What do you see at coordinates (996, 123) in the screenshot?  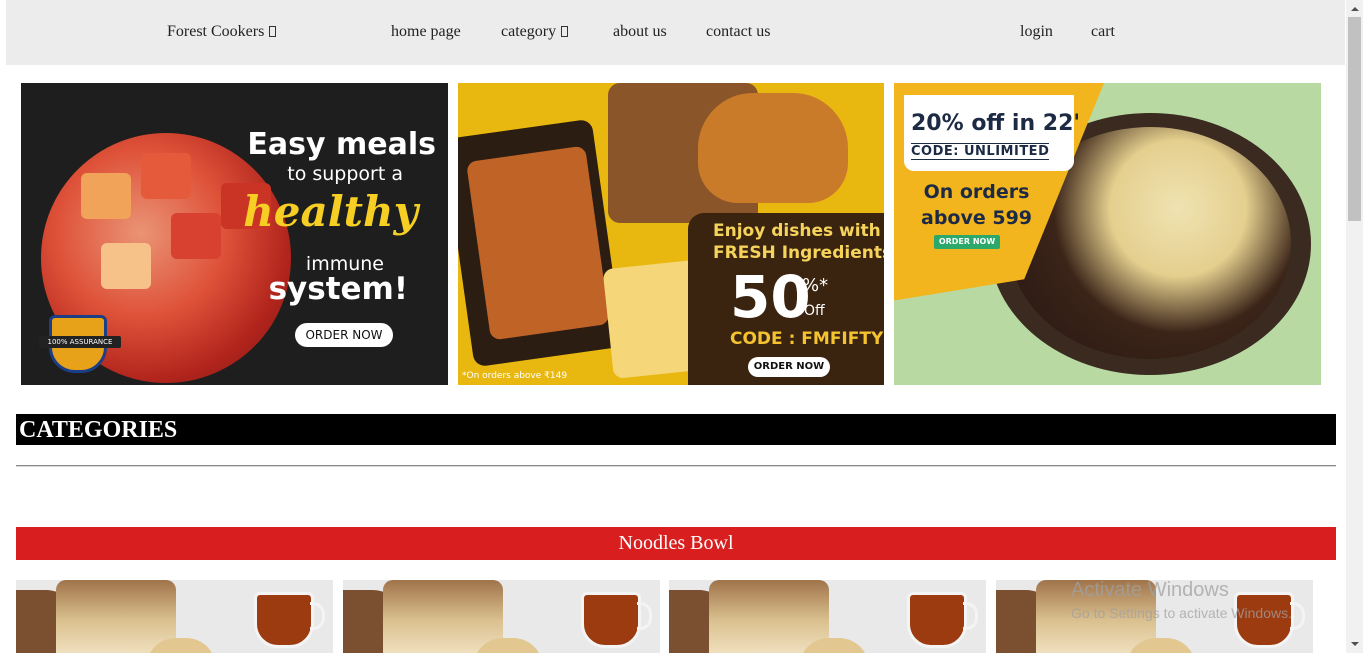 I see `banner3-headline: 20% off in 22'` at bounding box center [996, 123].